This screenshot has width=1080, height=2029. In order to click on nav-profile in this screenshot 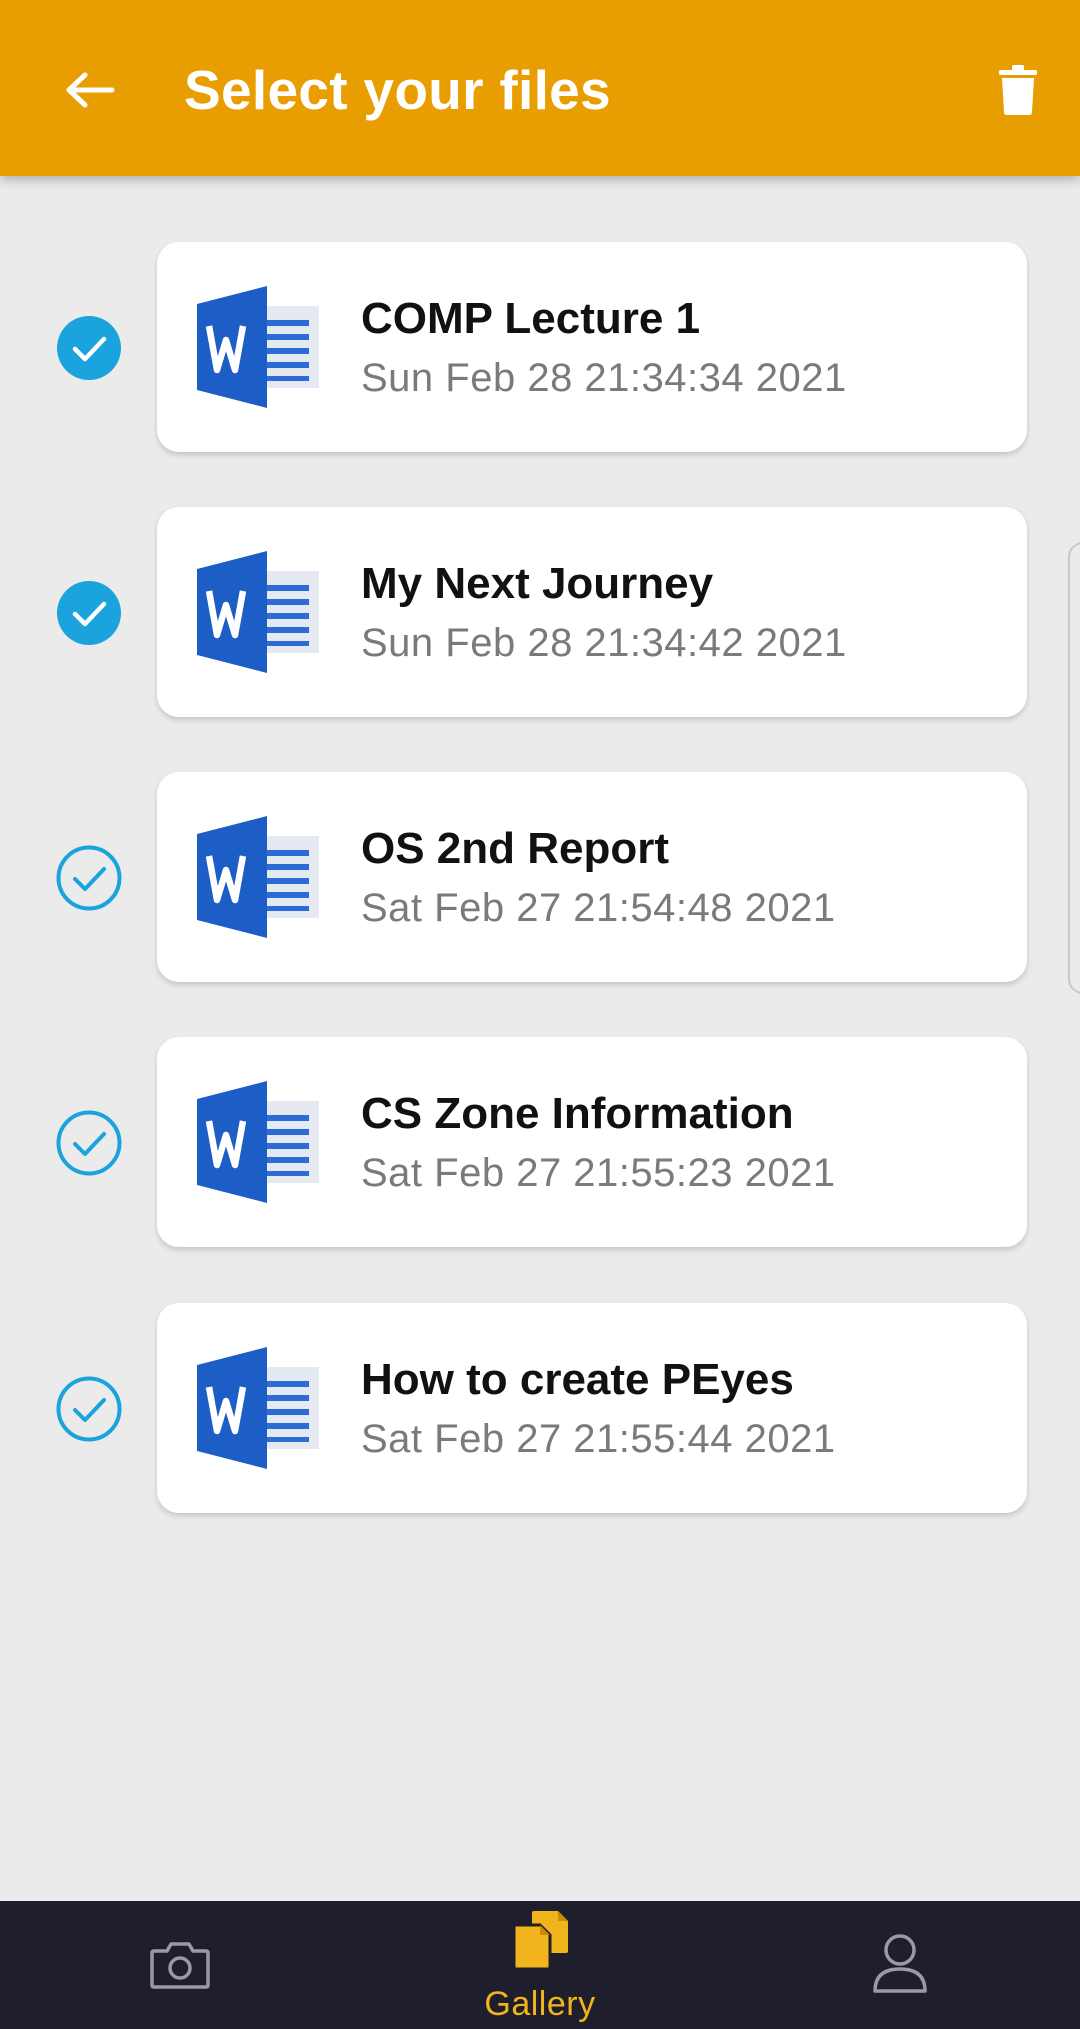, I will do `click(900, 1965)`.